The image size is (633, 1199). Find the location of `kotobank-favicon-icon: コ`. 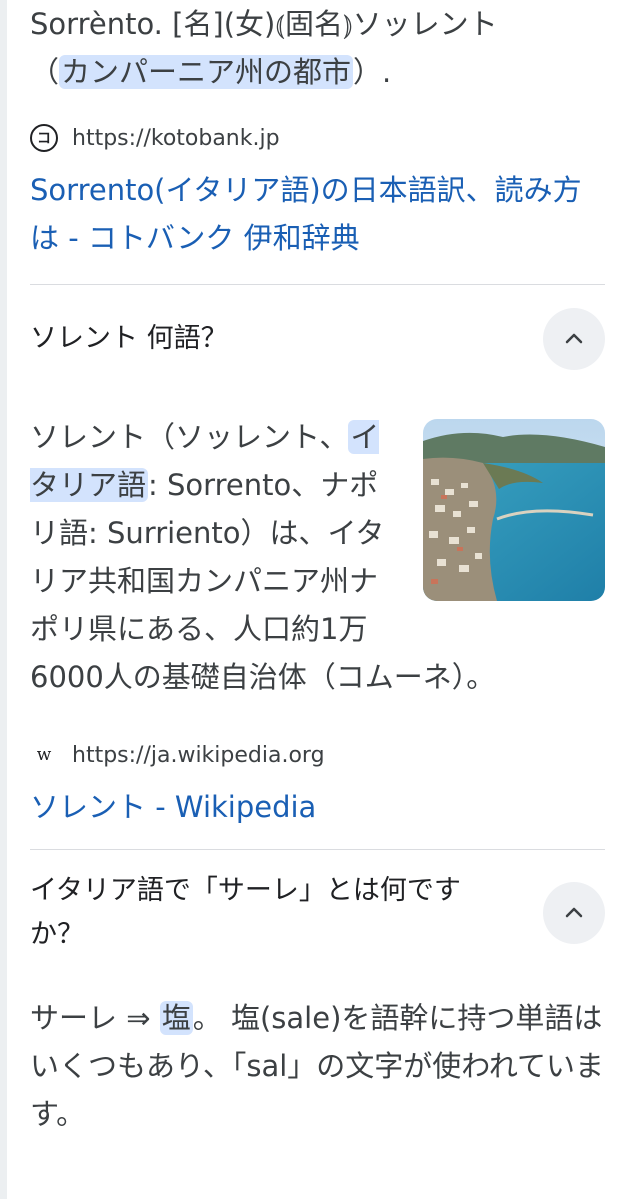

kotobank-favicon-icon: コ is located at coordinates (44, 138).